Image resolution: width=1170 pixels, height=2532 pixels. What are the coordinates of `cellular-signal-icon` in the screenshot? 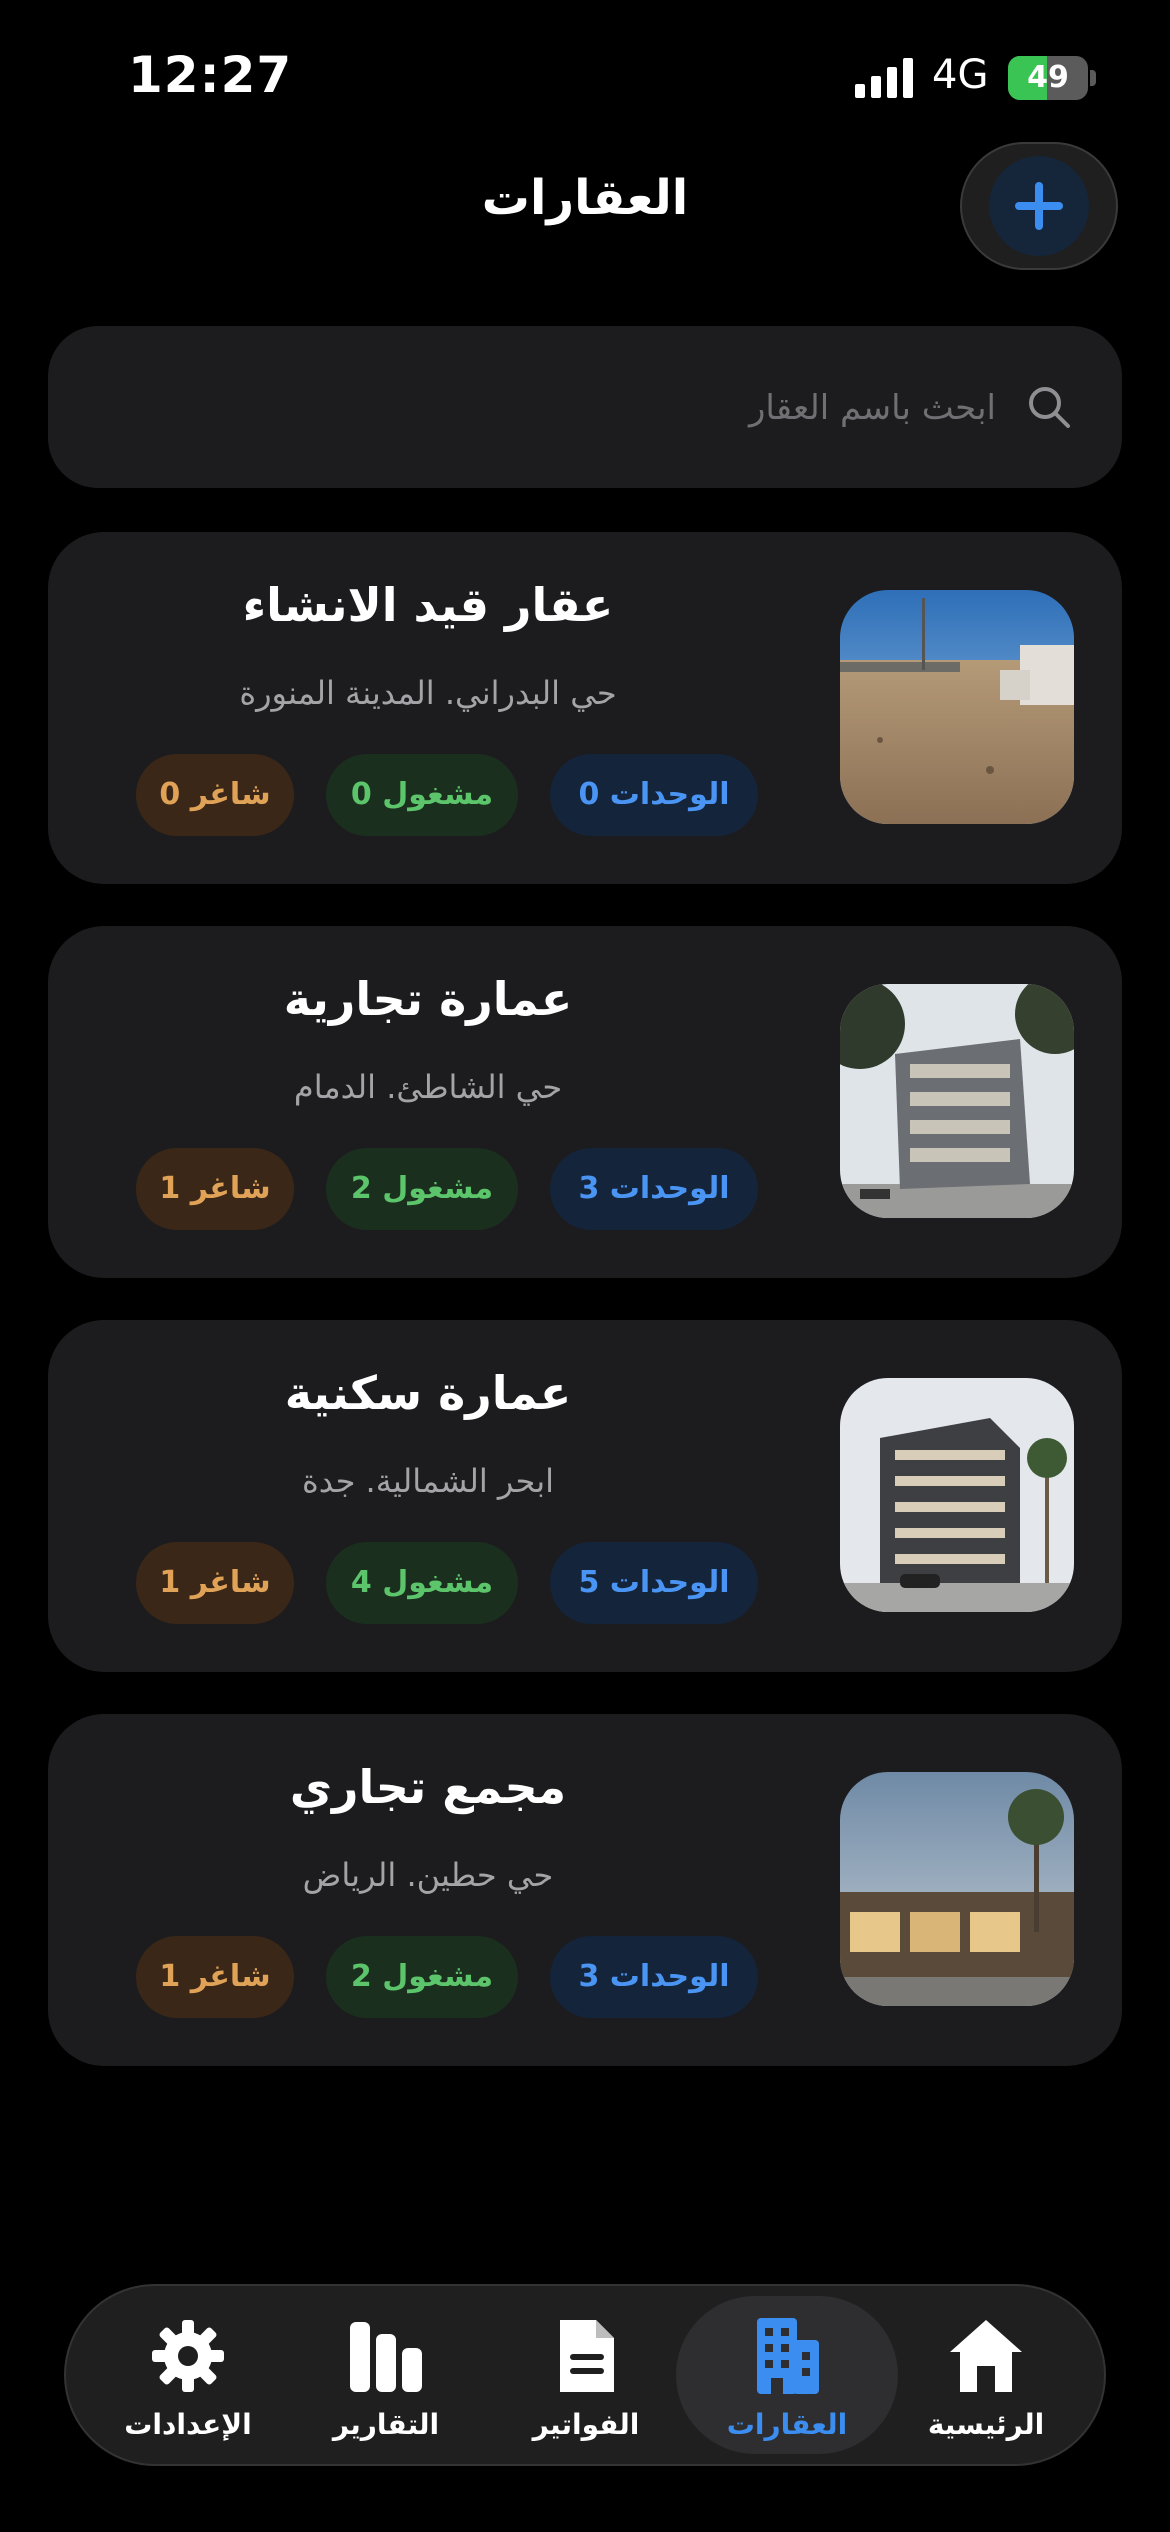 It's located at (884, 78).